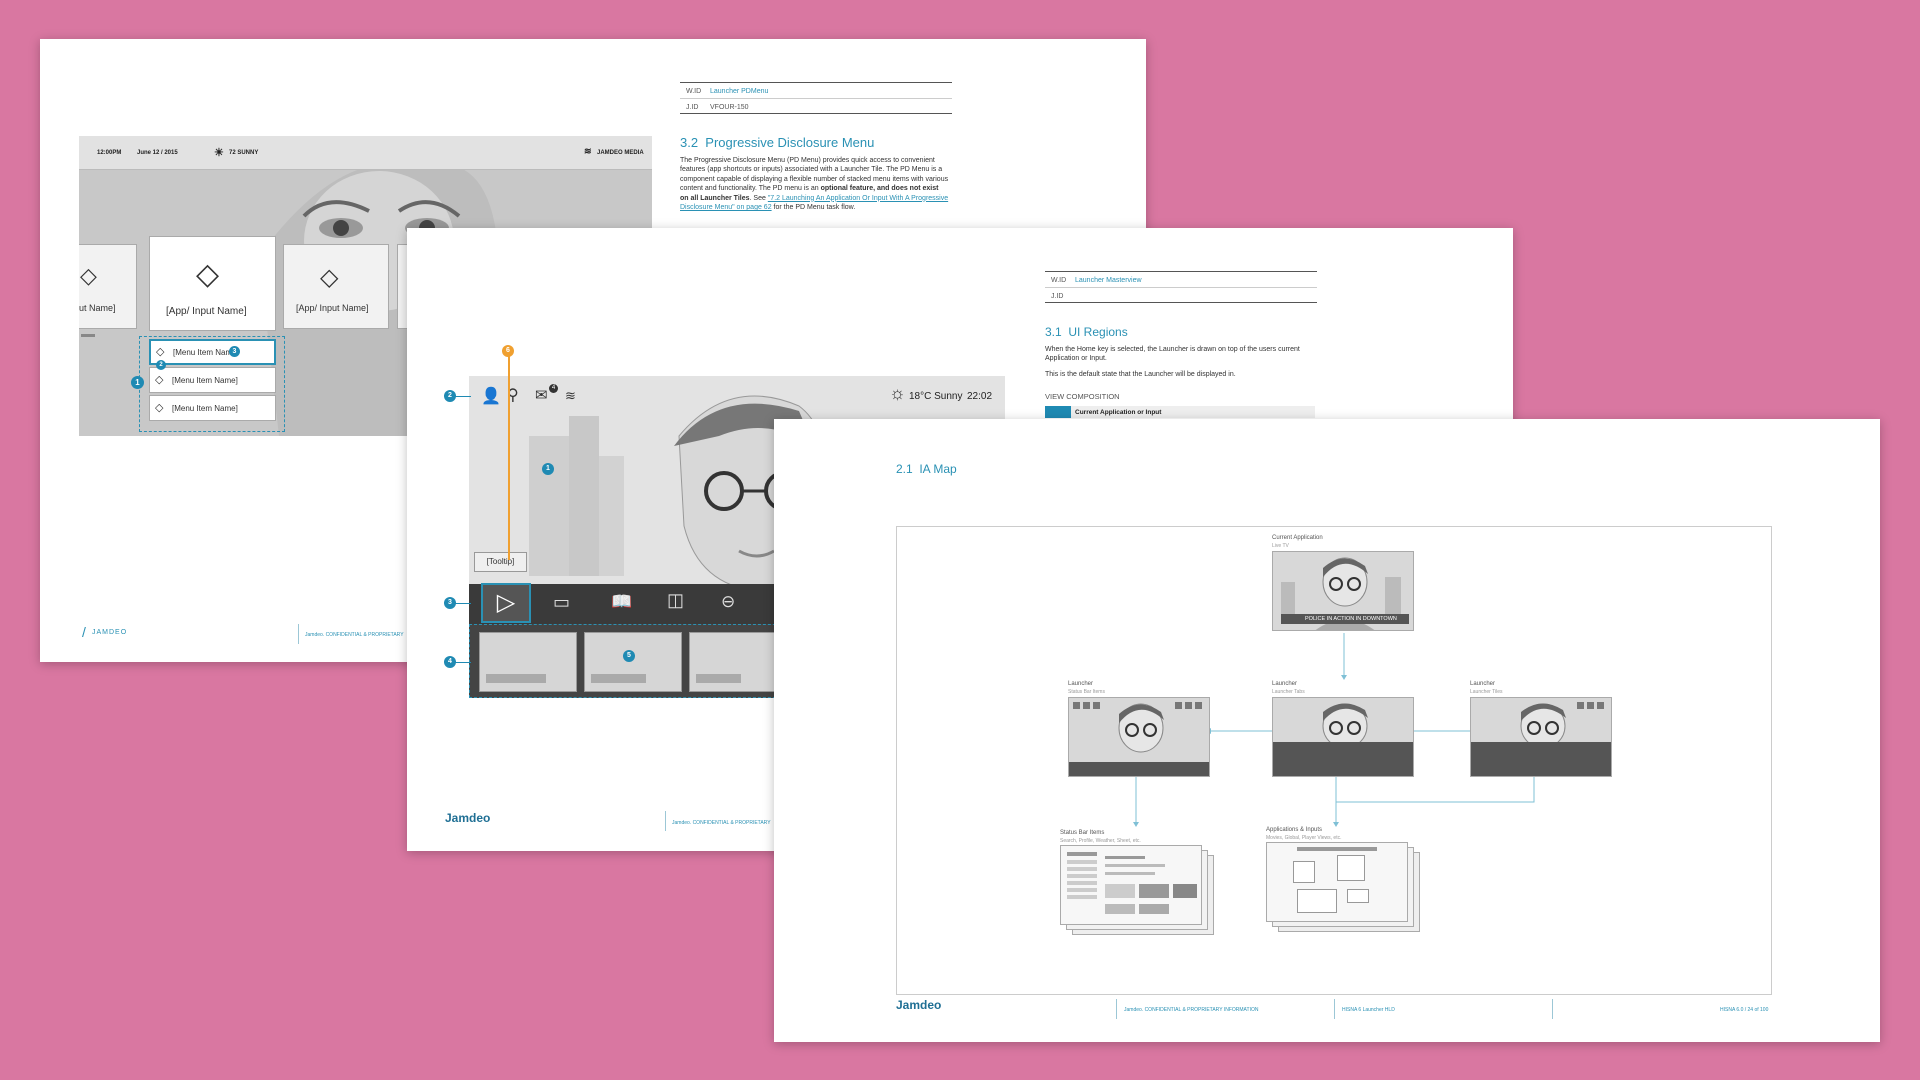 The height and width of the screenshot is (1080, 1920). I want to click on status-time: 12:00PM, so click(109, 153).